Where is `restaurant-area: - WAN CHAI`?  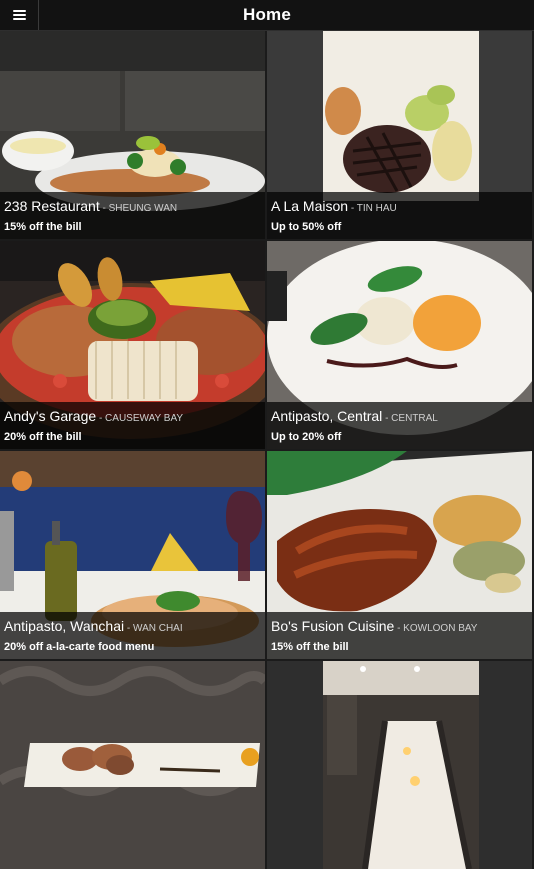 restaurant-area: - WAN CHAI is located at coordinates (153, 628).